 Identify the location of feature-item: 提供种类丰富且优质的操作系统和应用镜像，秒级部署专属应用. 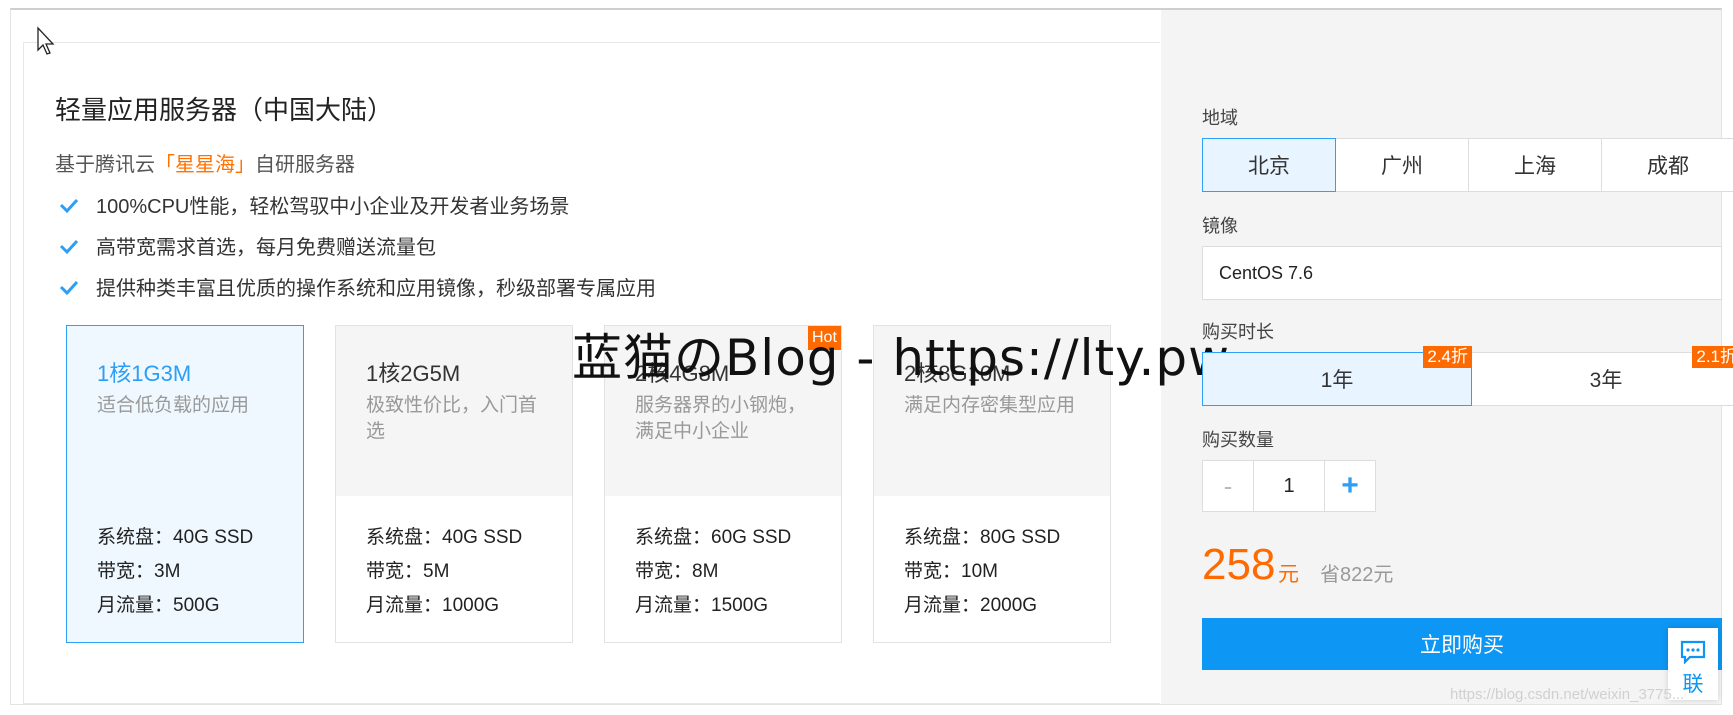
(357, 286).